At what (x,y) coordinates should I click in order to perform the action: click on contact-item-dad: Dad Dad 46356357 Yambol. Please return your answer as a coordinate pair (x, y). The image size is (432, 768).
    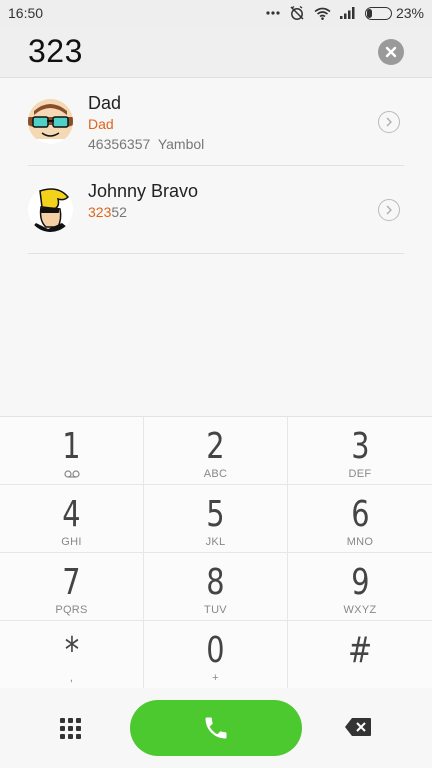
    Looking at the image, I should click on (216, 122).